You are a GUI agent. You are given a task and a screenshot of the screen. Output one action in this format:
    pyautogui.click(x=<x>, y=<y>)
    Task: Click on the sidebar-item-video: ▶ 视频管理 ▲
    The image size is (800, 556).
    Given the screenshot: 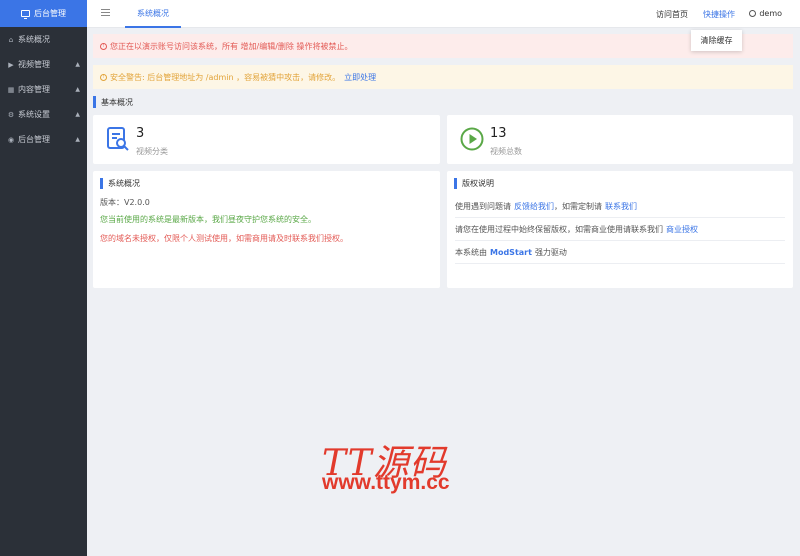 What is the action you would take?
    pyautogui.click(x=43, y=64)
    